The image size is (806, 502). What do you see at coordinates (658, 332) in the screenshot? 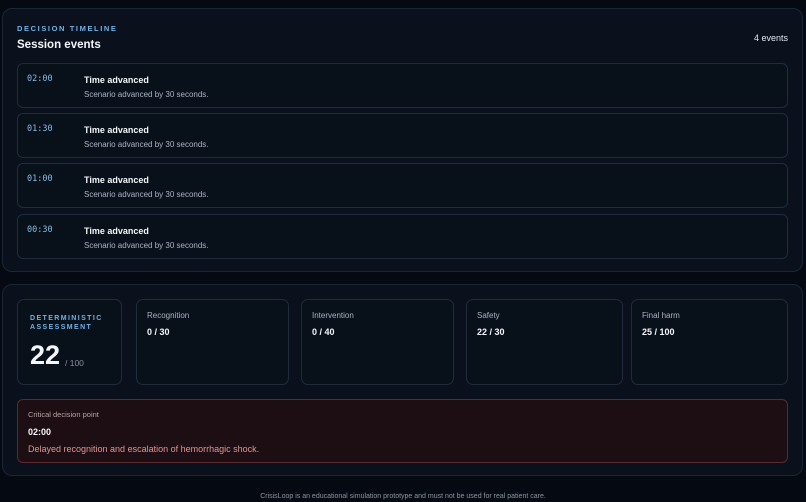
I see `metric-value: 25 / 100` at bounding box center [658, 332].